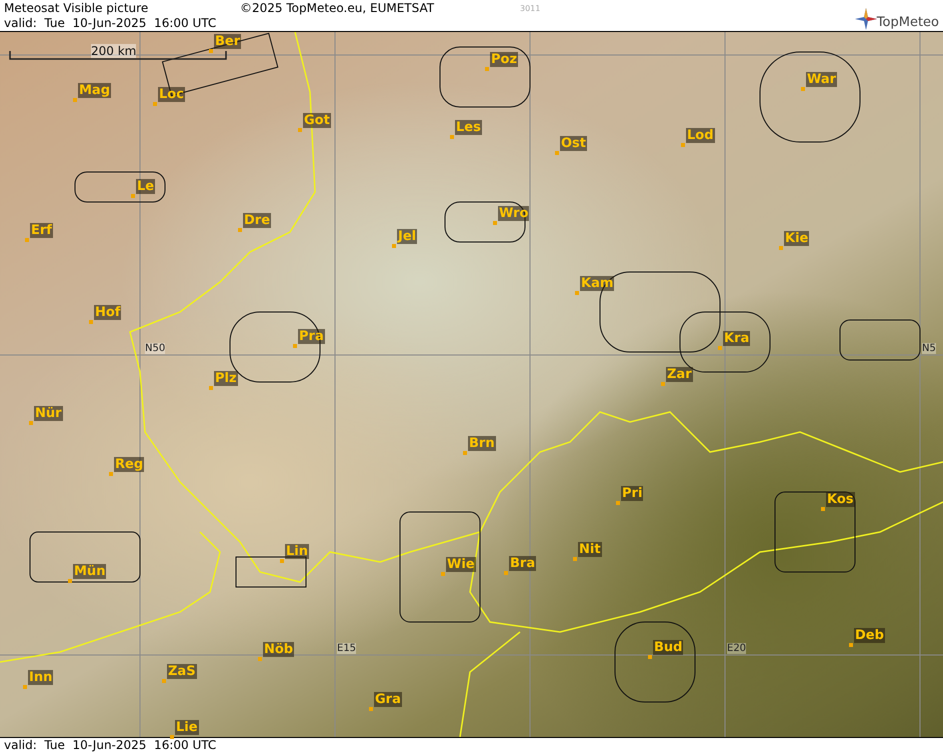  I want to click on grid-label: N5, so click(929, 348).